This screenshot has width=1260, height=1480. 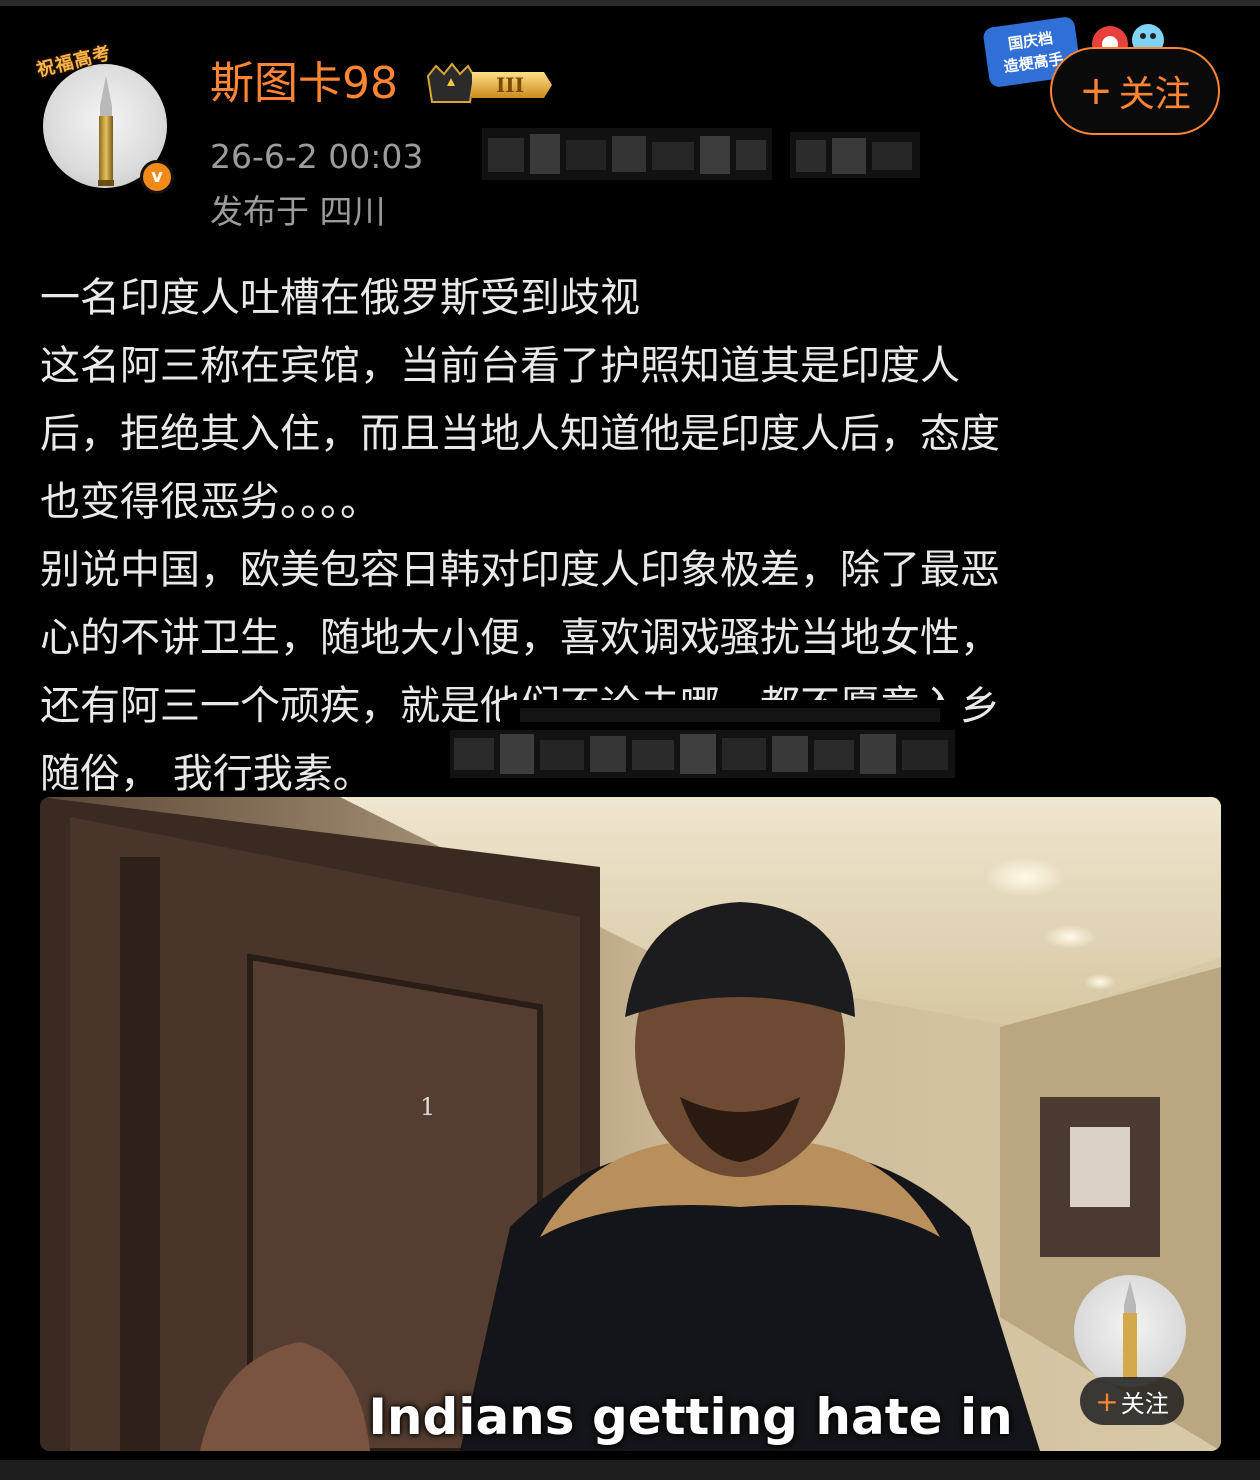 I want to click on door-number: 1, so click(x=427, y=1107).